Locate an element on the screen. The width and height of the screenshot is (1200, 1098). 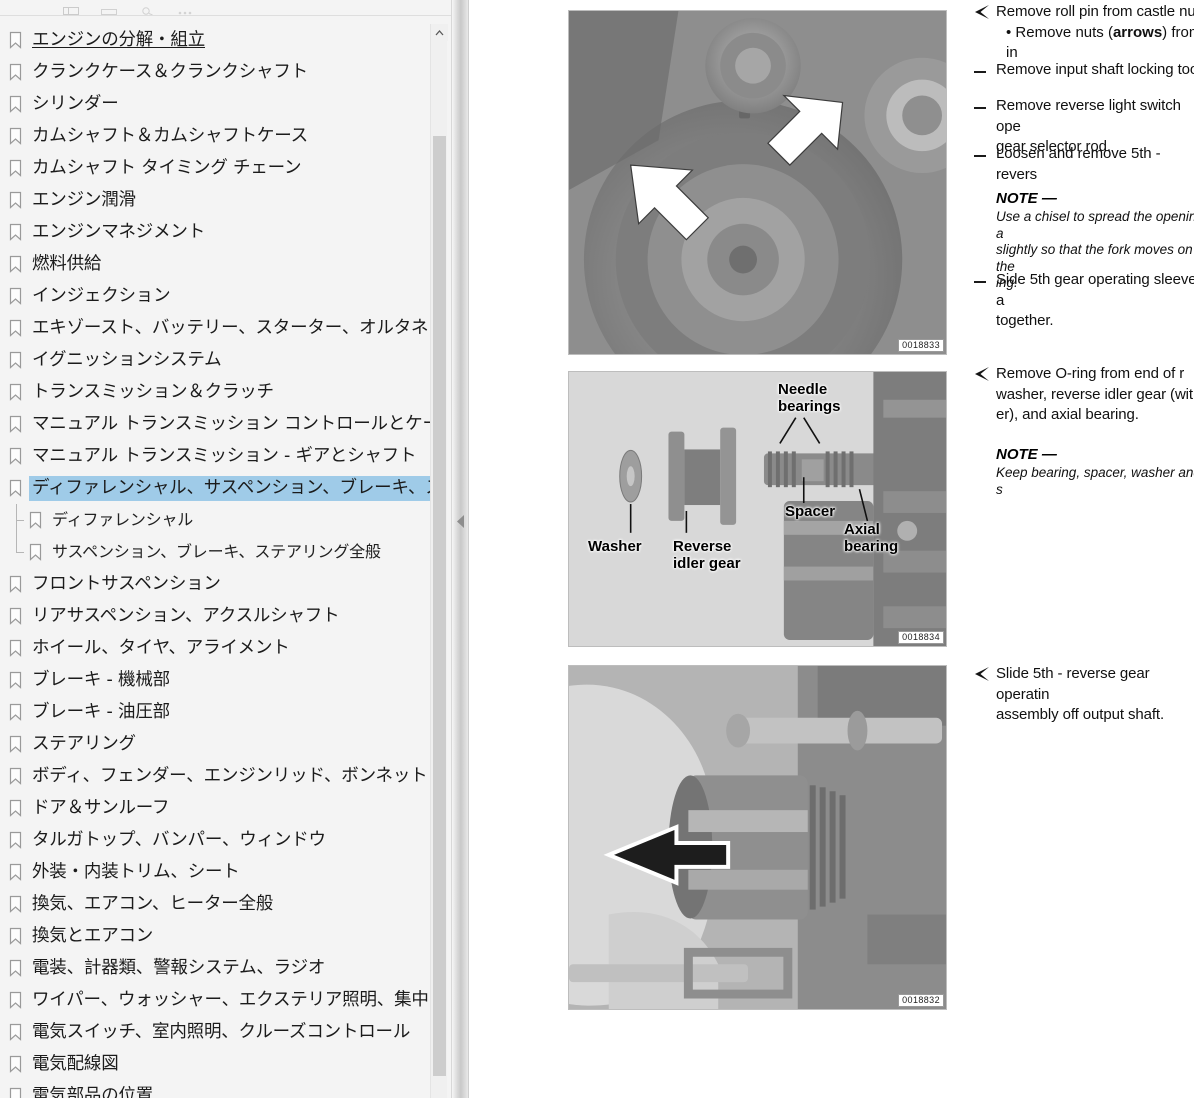
instruction-body: Remove input shaft locking tool is located at coordinates (1095, 70).